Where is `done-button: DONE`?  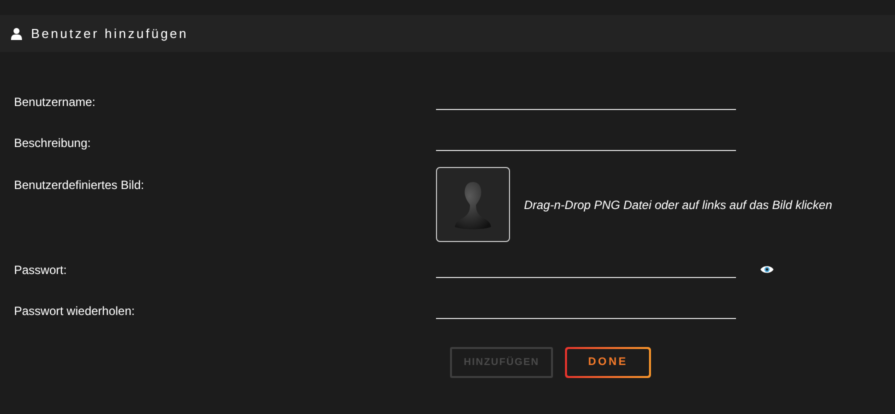 done-button: DONE is located at coordinates (608, 362).